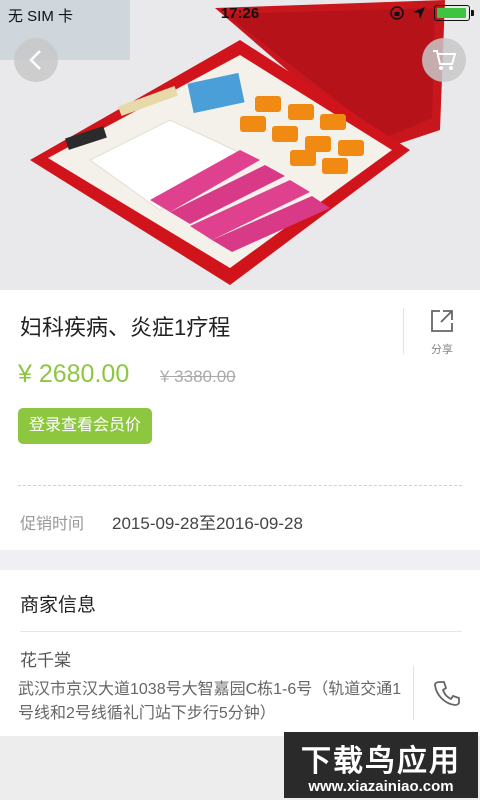 This screenshot has width=480, height=800. I want to click on merchant-name: 花千棠, so click(45, 660).